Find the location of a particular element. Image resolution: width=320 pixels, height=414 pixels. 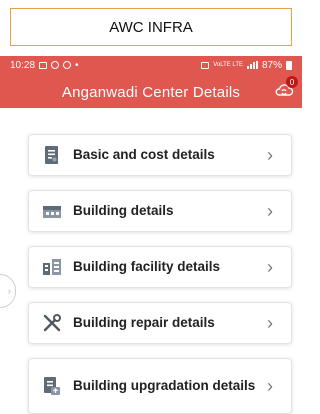

menu-item-building-repair: Building repair details › is located at coordinates (160, 323).